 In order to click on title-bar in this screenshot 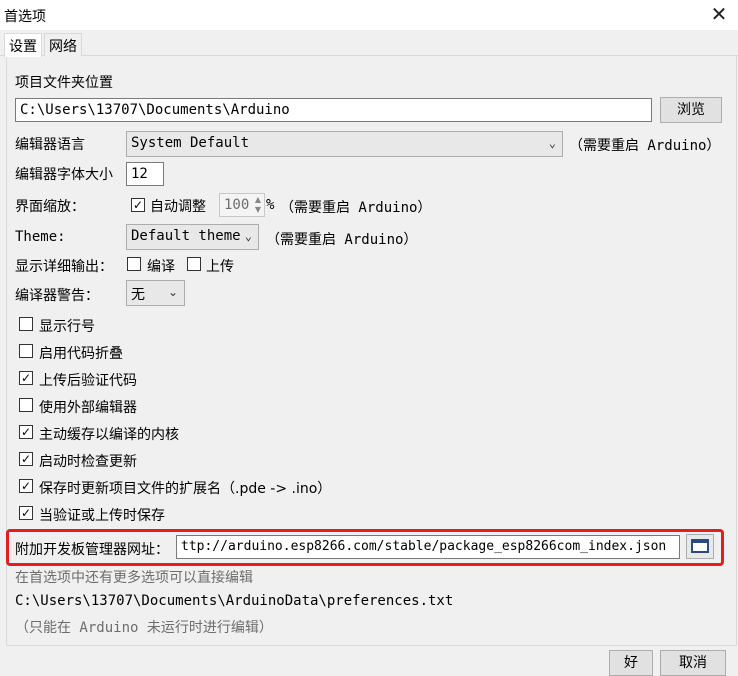, I will do `click(369, 15)`.